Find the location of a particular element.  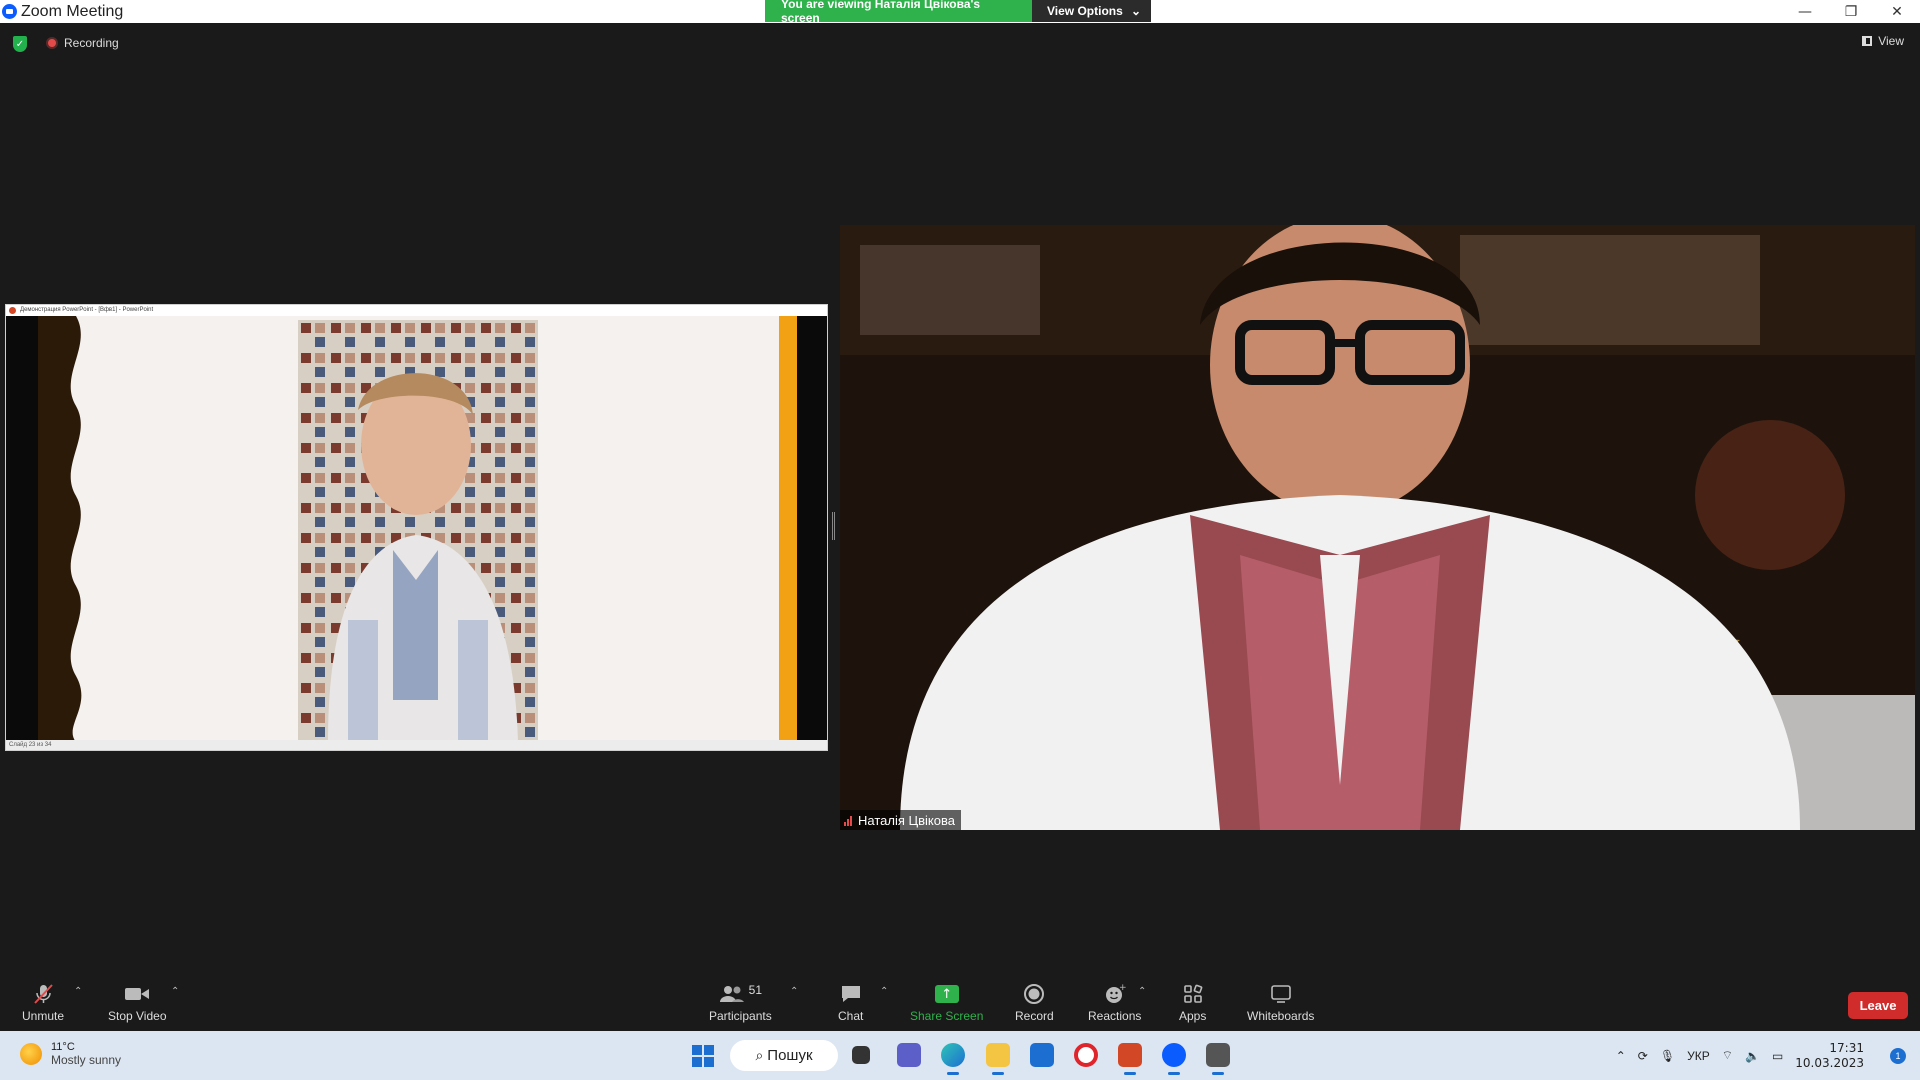

zoom-taskbar-icon is located at coordinates (1174, 1059).